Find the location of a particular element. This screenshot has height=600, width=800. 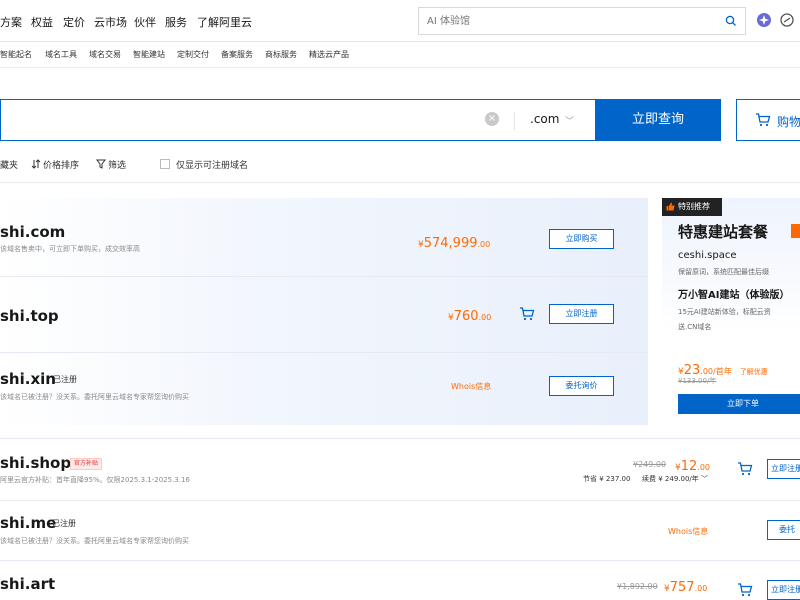

site-search is located at coordinates (582, 21).